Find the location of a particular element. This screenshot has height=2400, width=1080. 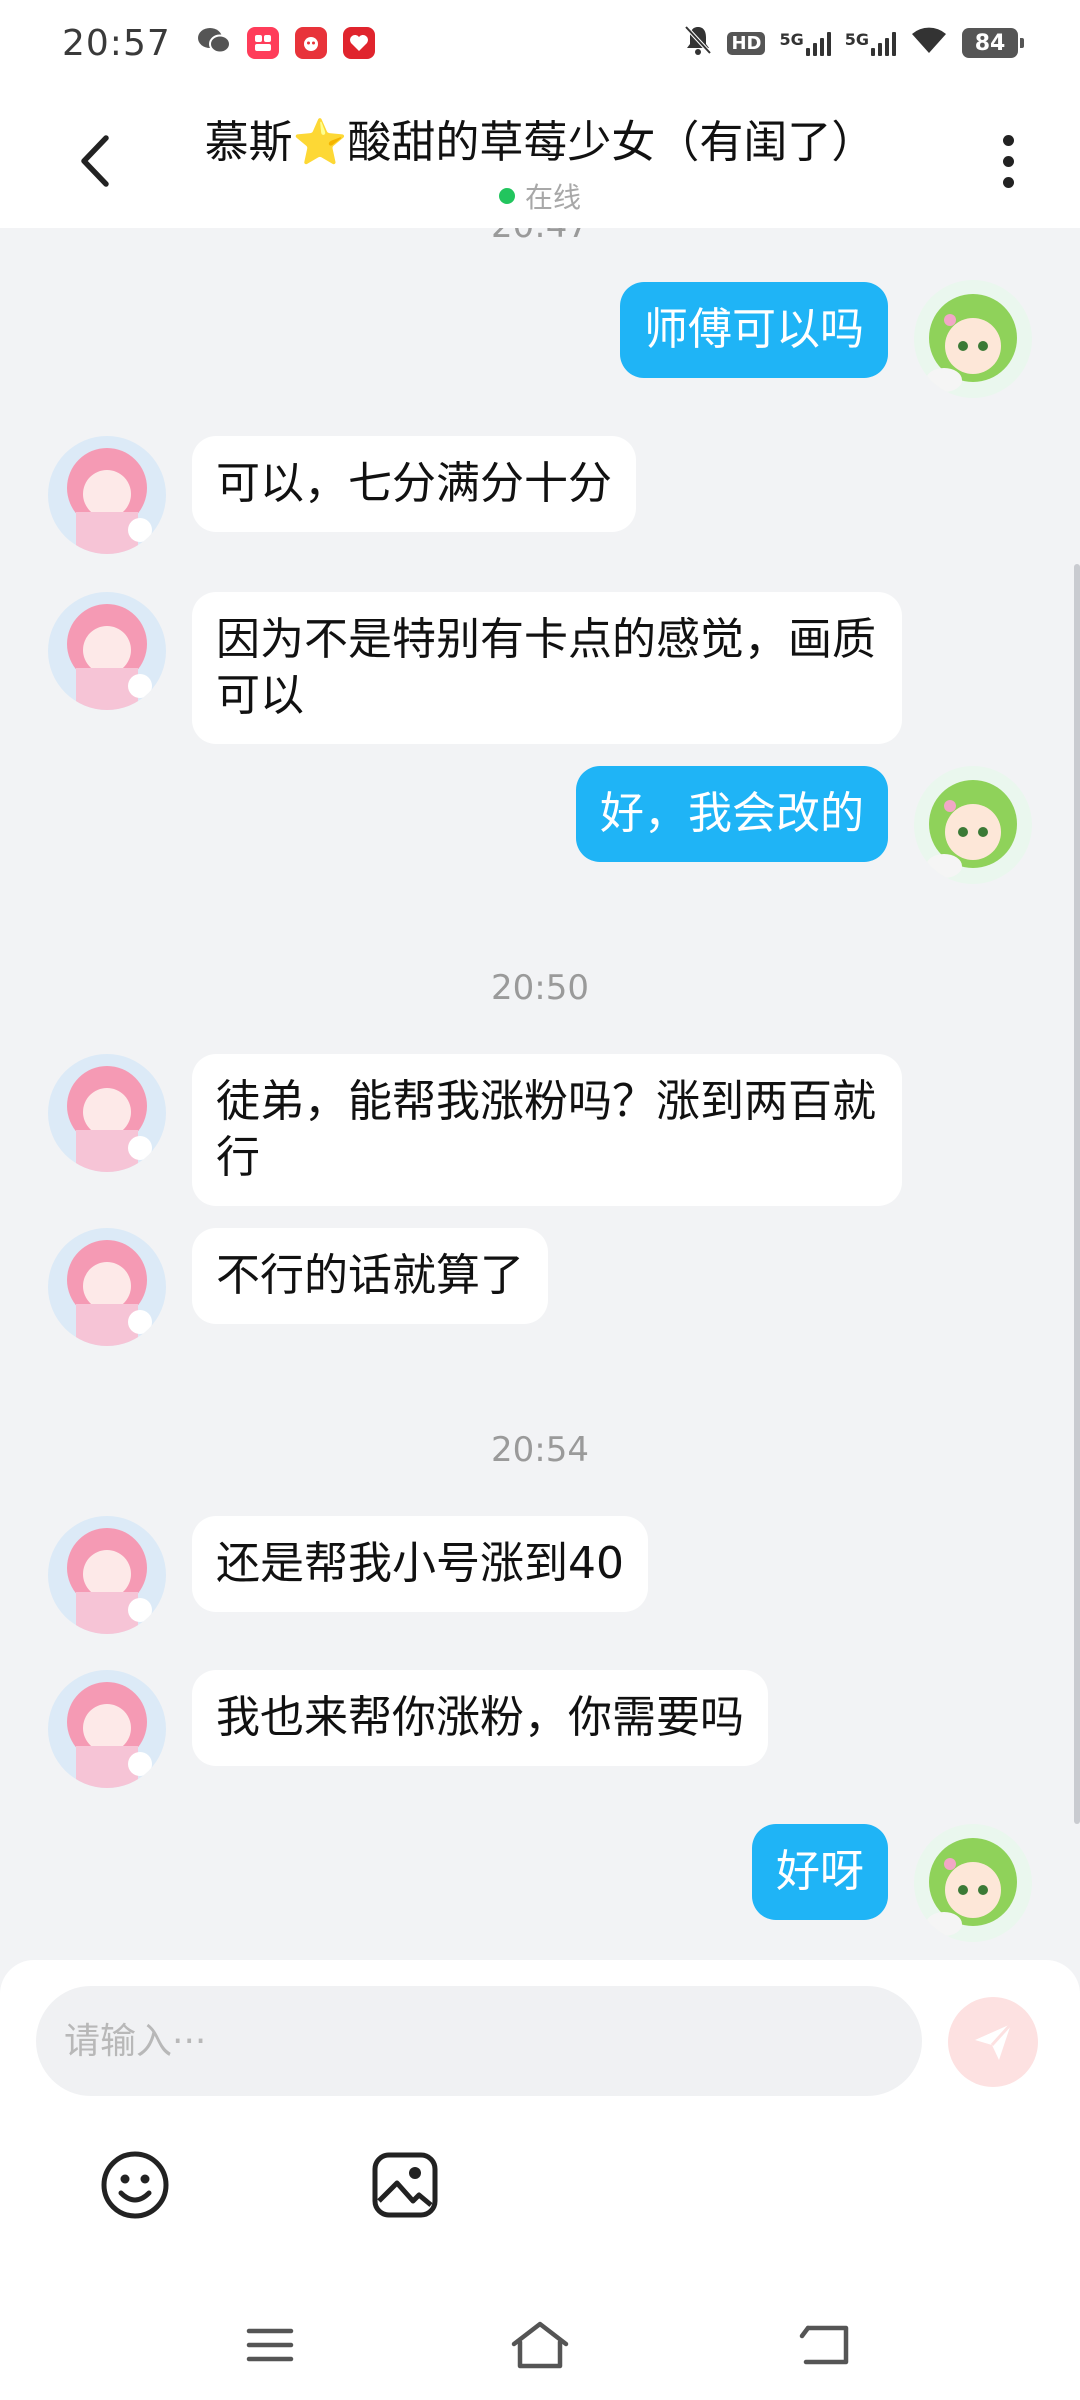

message-bubble-incoming: 徒弟，能帮我涨粉吗？涨到两百就行 is located at coordinates (547, 1130).